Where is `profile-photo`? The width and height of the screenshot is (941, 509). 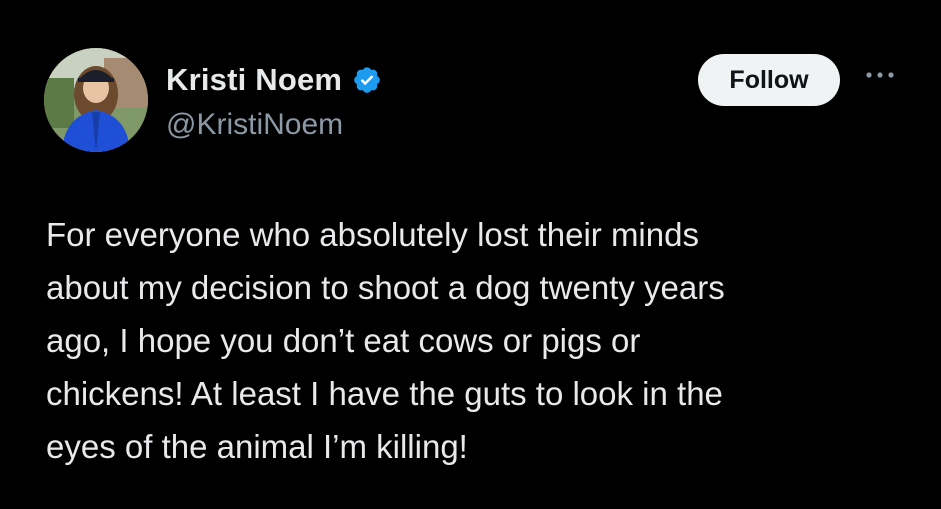 profile-photo is located at coordinates (96, 100).